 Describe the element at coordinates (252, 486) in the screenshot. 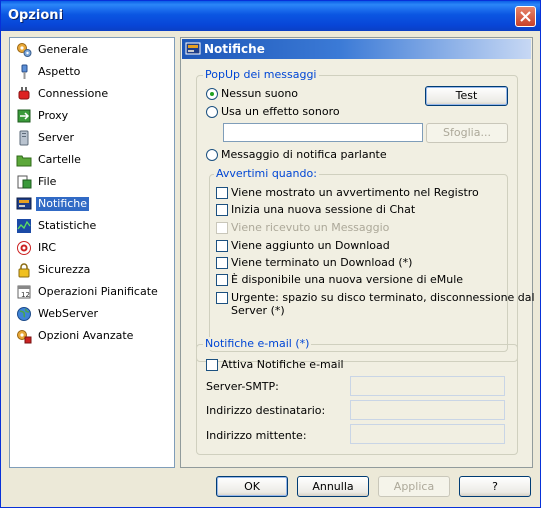

I see `ok-button: OK` at that location.